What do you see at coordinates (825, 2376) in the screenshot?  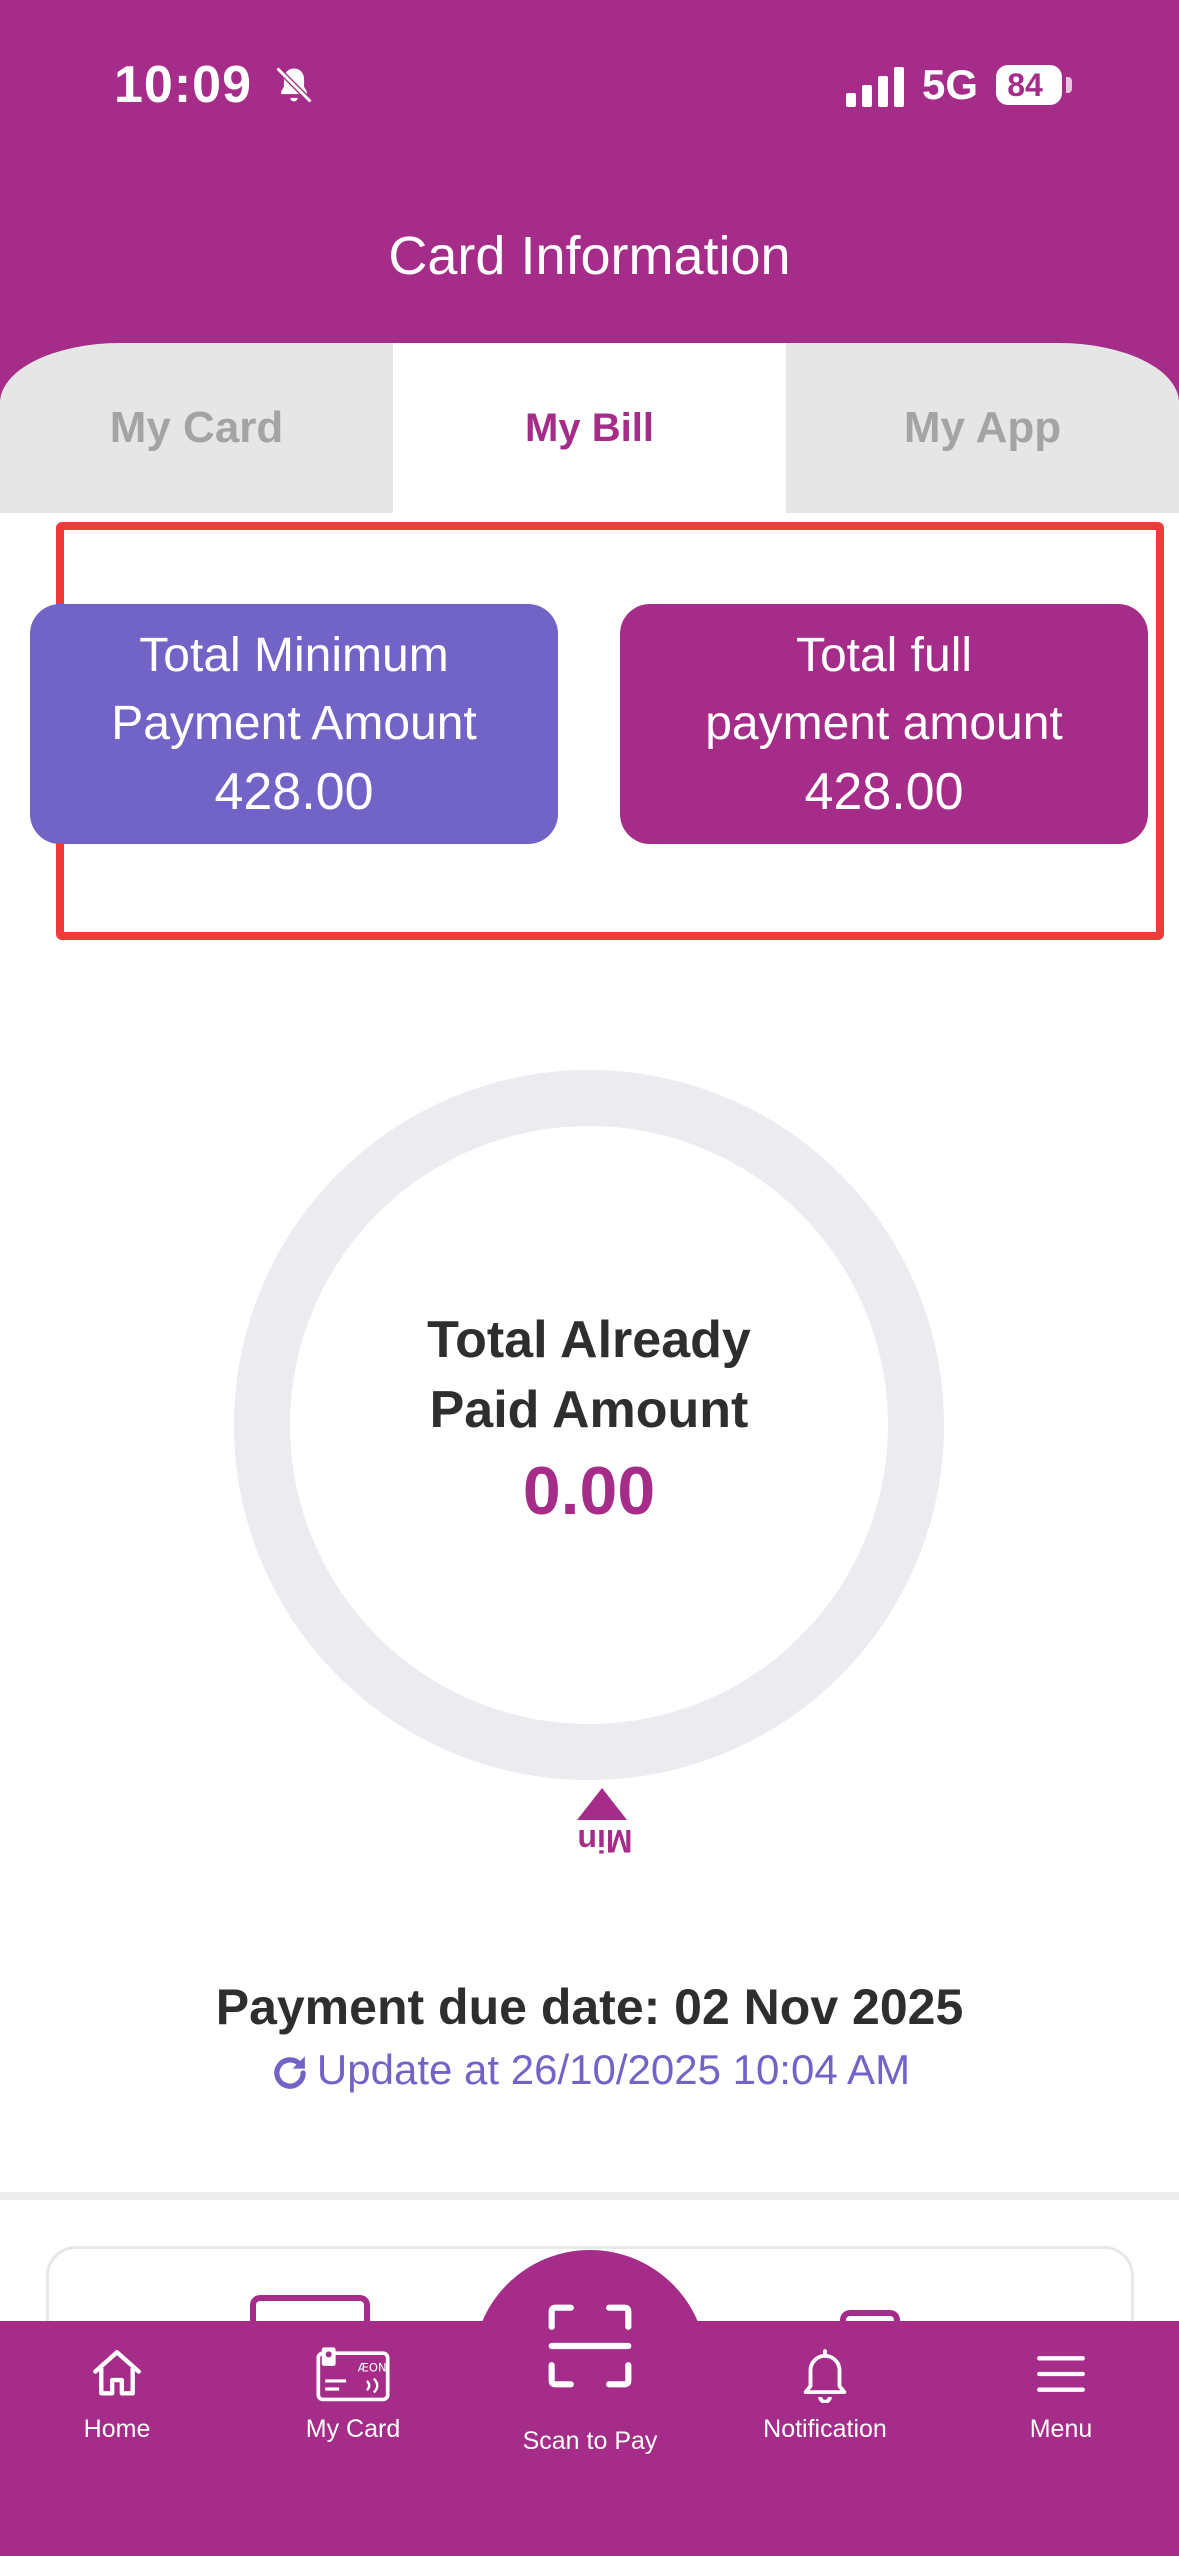 I see `bell-icon` at bounding box center [825, 2376].